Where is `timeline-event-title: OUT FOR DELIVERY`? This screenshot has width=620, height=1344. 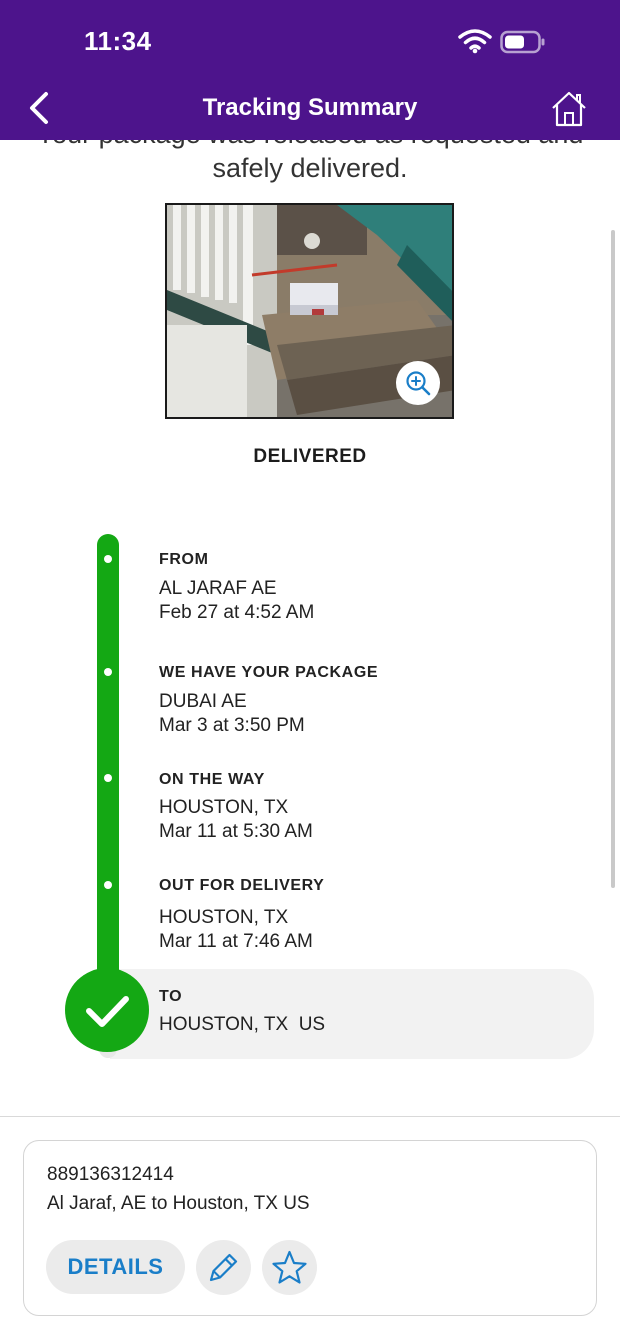
timeline-event-title: OUT FOR DELIVERY is located at coordinates (242, 885).